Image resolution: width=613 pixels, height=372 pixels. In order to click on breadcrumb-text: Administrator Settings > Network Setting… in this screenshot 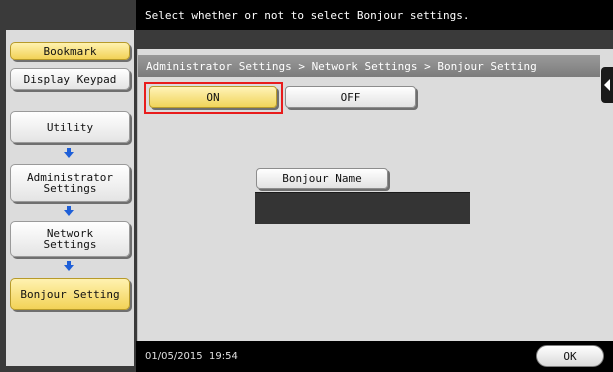, I will do `click(341, 66)`.